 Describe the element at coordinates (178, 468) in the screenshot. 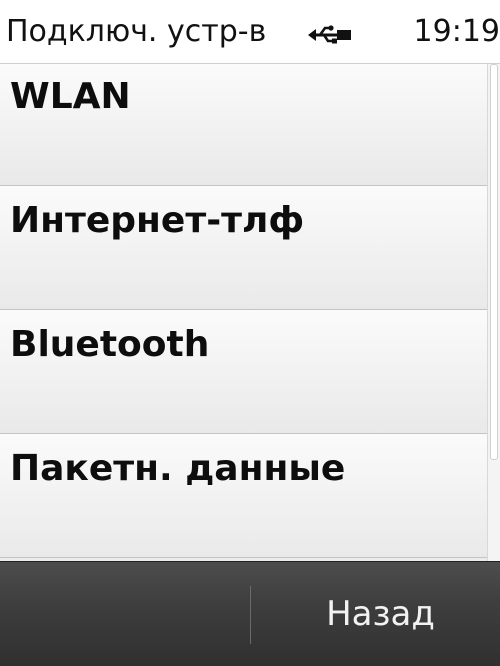

I see `list-item-label: Пакетн. данные` at that location.